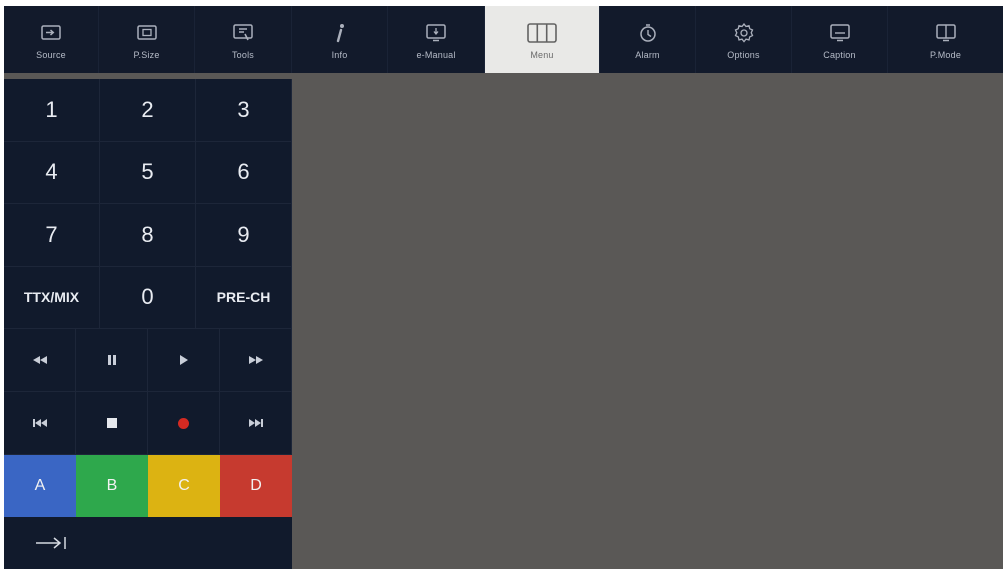 The width and height of the screenshot is (1006, 573). What do you see at coordinates (112, 486) in the screenshot?
I see `color-key-b: B` at bounding box center [112, 486].